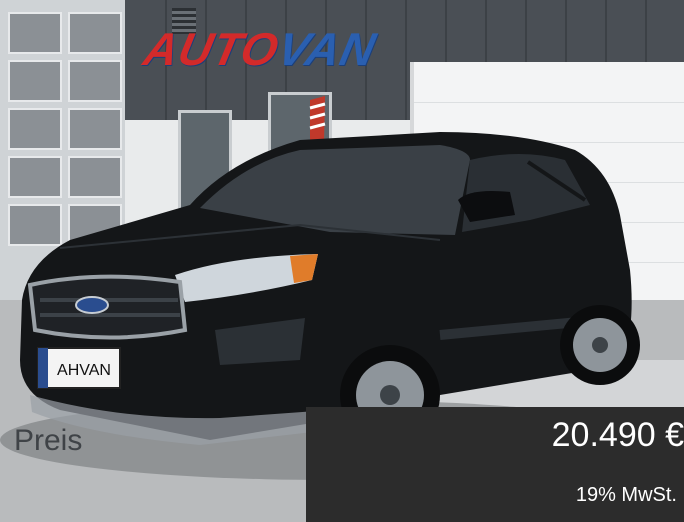 The width and height of the screenshot is (684, 522). I want to click on license-plate-text: AHVAN, so click(84, 370).